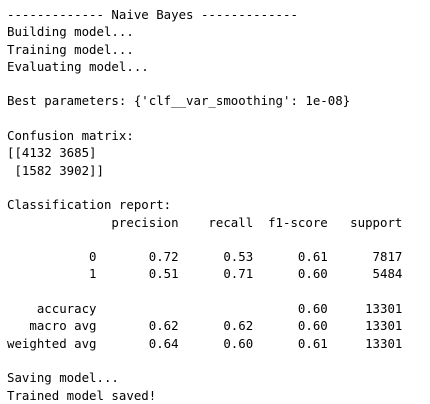  What do you see at coordinates (205, 326) in the screenshot?
I see `report-row-macro-avg: macro avg 0.62 0.62 0.60 13301` at bounding box center [205, 326].